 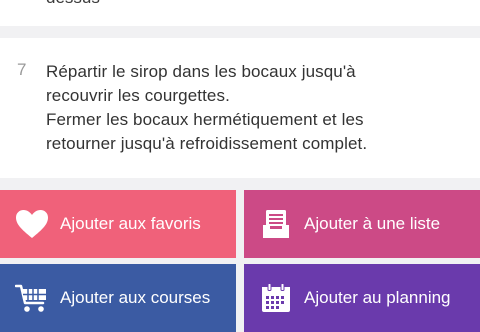 What do you see at coordinates (276, 298) in the screenshot?
I see `calendar-icon` at bounding box center [276, 298].